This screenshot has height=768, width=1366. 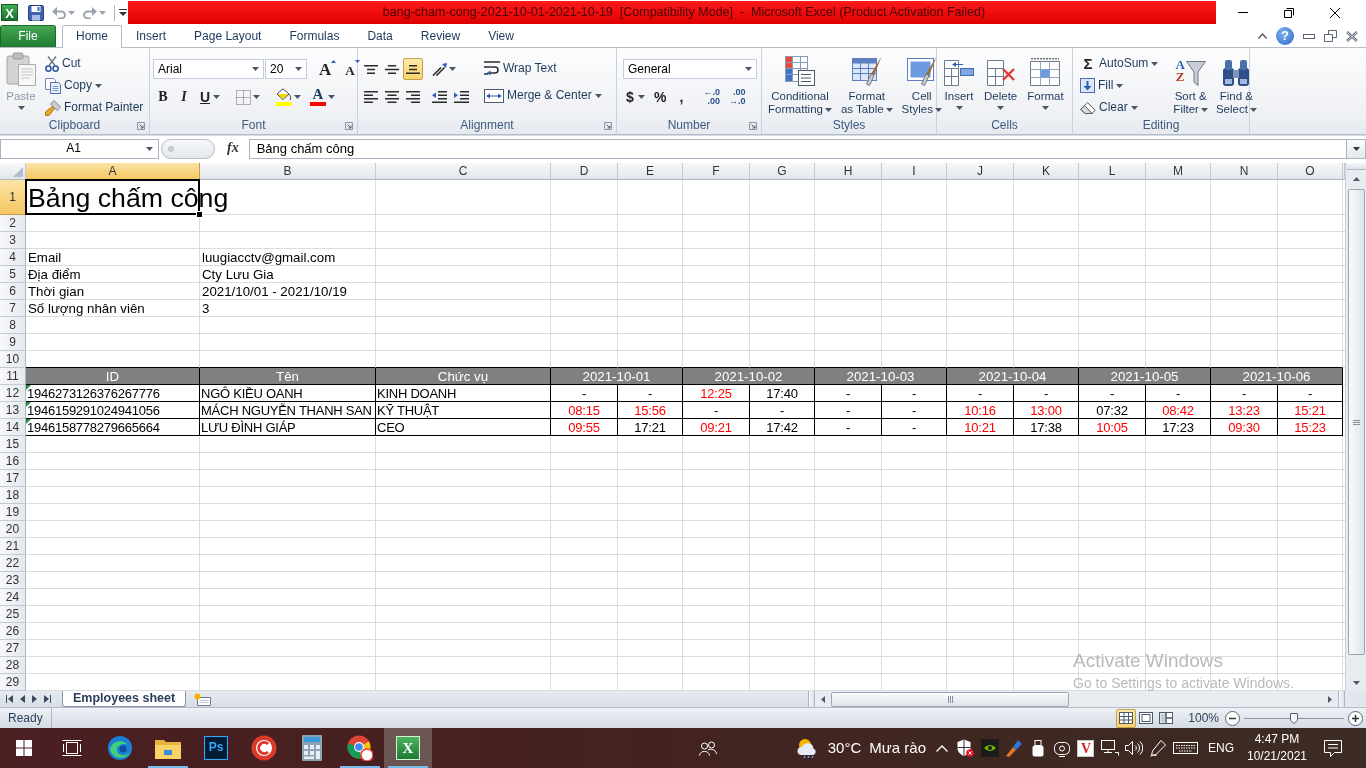 I want to click on clear-button: Clear, so click(x=1119, y=107).